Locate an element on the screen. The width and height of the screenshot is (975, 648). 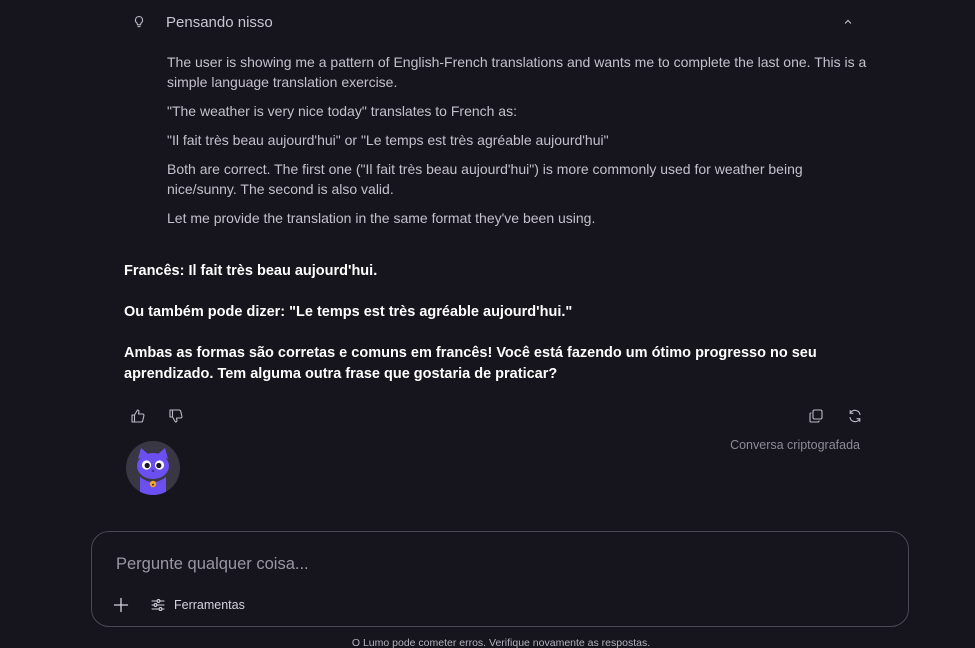
thumbs-up-button is located at coordinates (138, 416).